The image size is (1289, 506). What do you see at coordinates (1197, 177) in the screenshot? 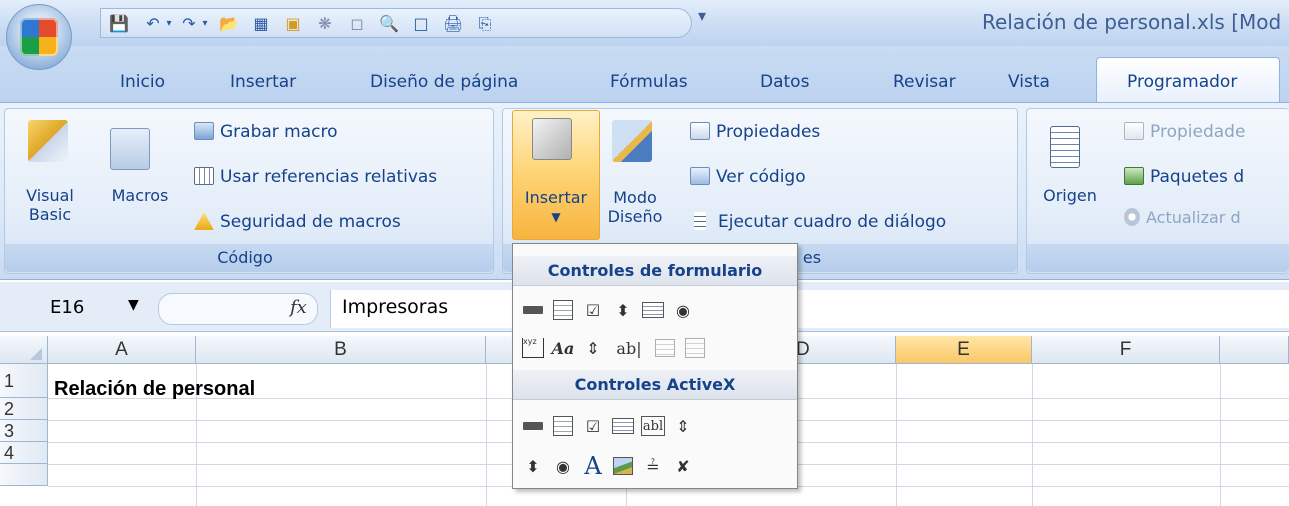
I see `paquetes-label: Paquetes d` at bounding box center [1197, 177].